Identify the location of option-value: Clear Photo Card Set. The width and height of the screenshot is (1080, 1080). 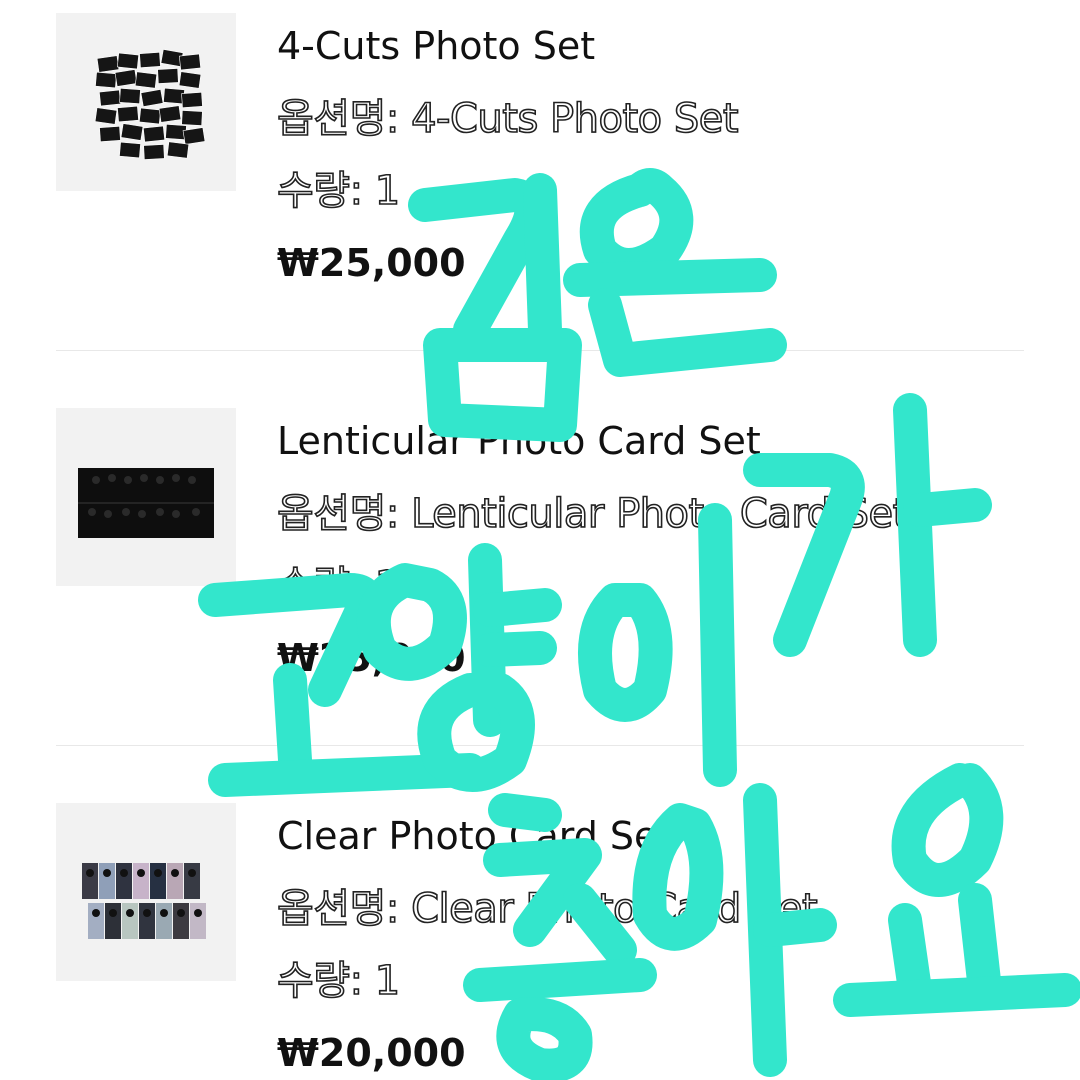
(614, 909).